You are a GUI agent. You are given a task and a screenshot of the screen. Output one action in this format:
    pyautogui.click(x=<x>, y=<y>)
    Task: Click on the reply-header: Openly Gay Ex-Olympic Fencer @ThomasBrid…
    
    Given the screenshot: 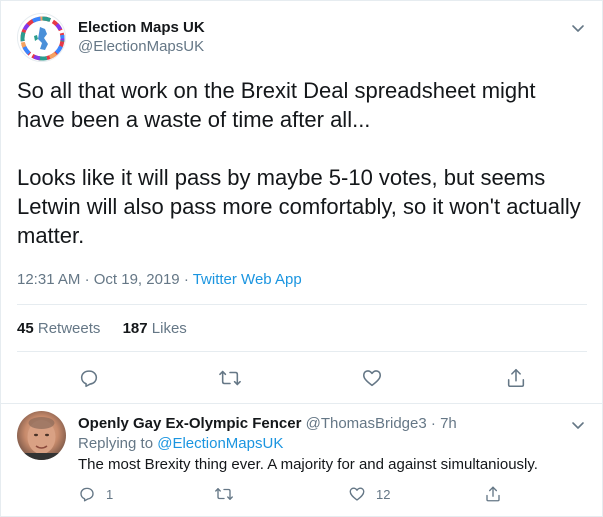 What is the action you would take?
    pyautogui.click(x=267, y=423)
    